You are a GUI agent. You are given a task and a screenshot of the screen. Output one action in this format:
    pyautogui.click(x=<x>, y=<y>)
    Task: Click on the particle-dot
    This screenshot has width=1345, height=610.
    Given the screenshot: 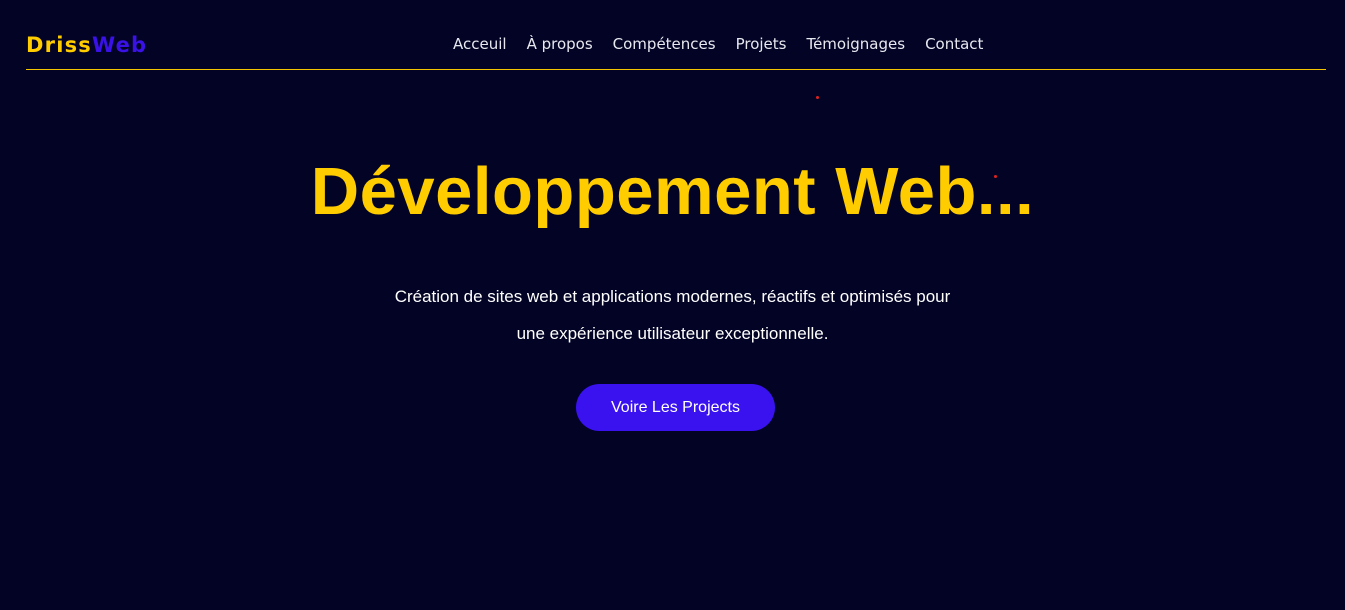 What is the action you would take?
    pyautogui.click(x=817, y=97)
    